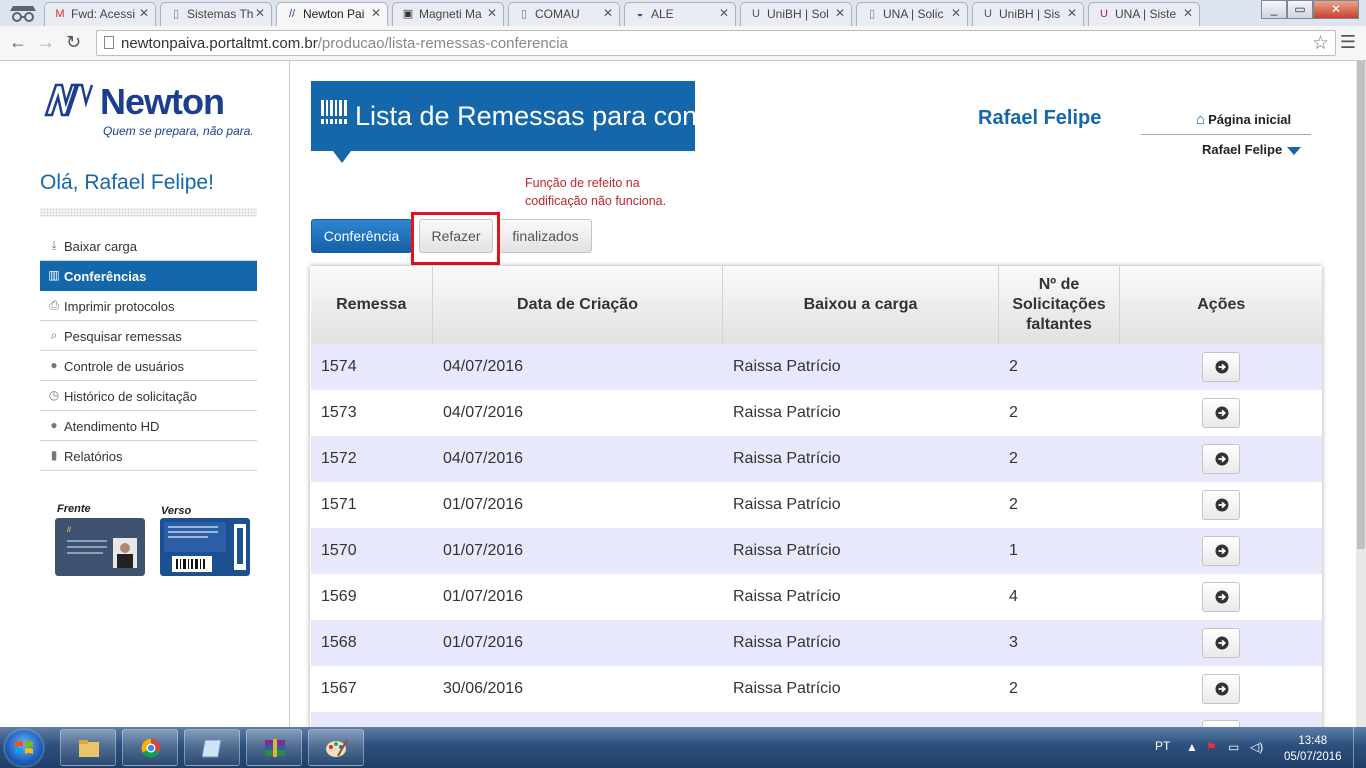  I want to click on table-row: 1569 01/07/2016 Raissa Patrício 4, so click(816, 597).